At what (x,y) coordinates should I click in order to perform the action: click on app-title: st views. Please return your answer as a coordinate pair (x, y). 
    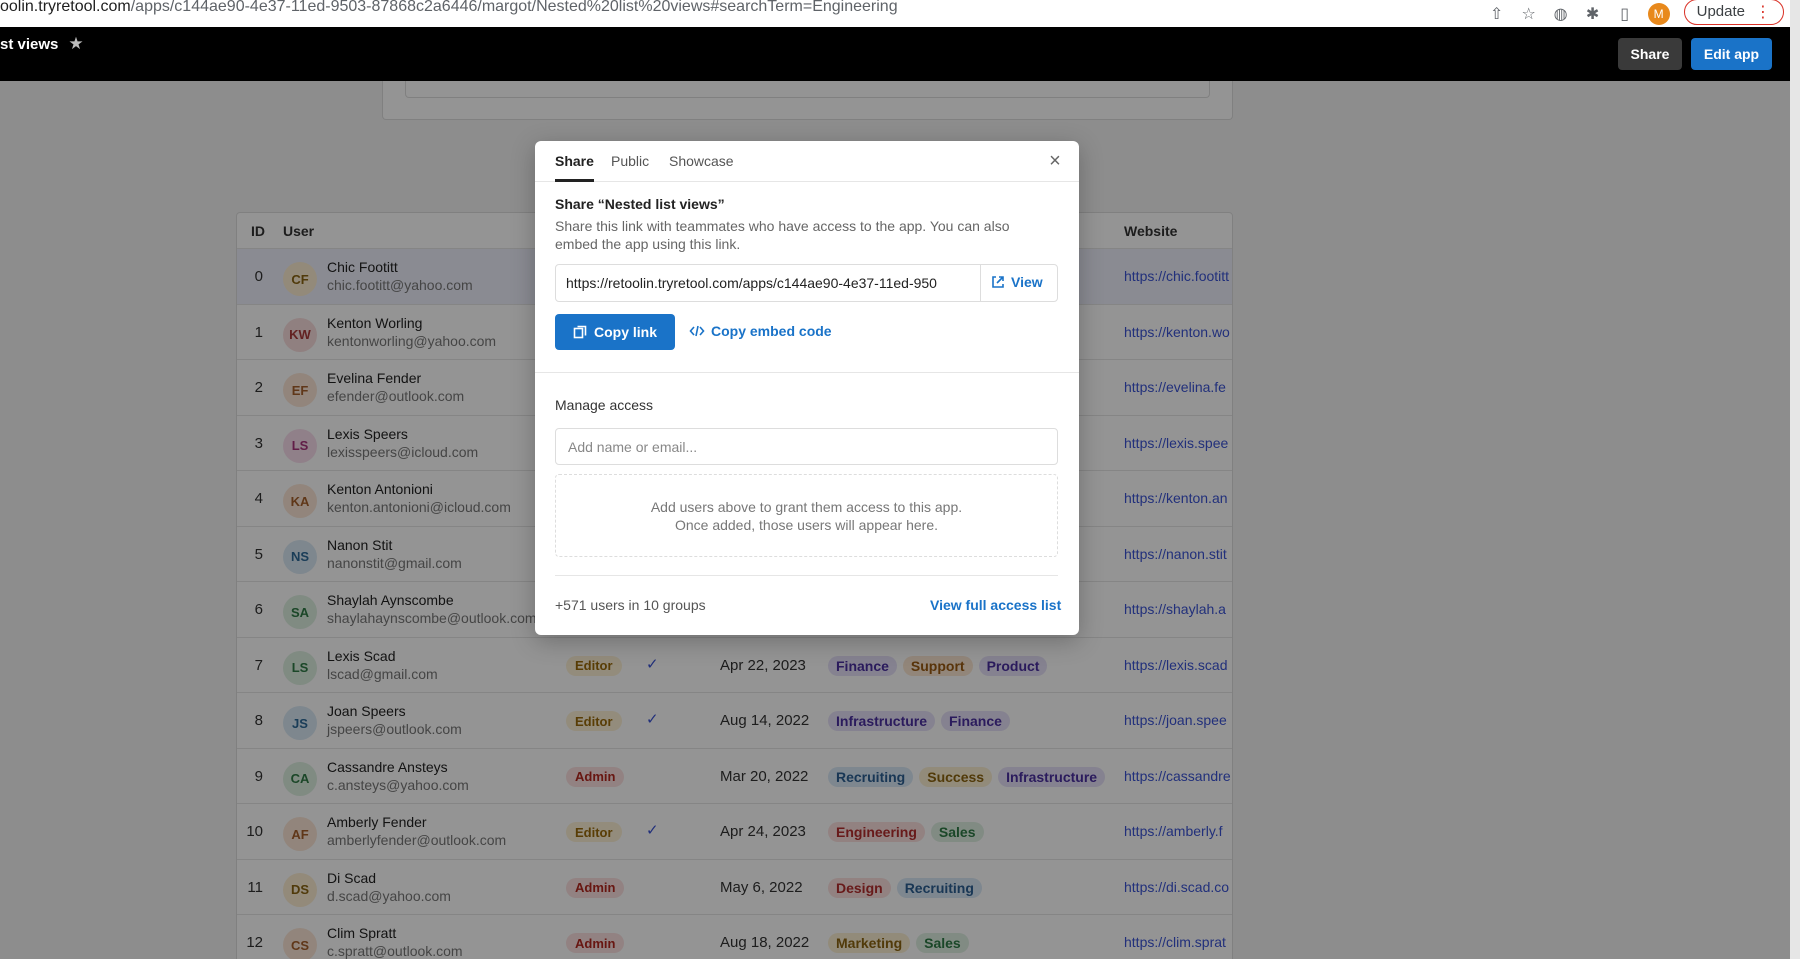
    Looking at the image, I should click on (29, 44).